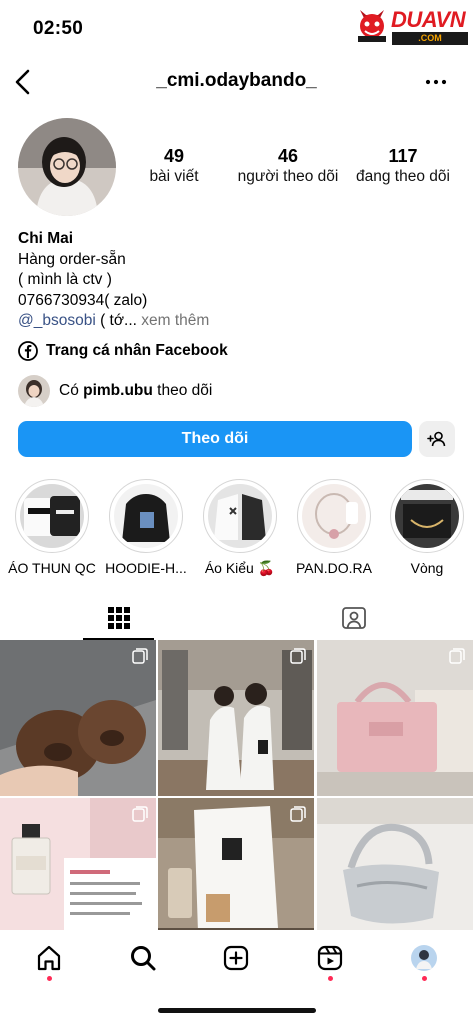  What do you see at coordinates (173, 320) in the screenshot?
I see `see-more-link: xem thêm` at bounding box center [173, 320].